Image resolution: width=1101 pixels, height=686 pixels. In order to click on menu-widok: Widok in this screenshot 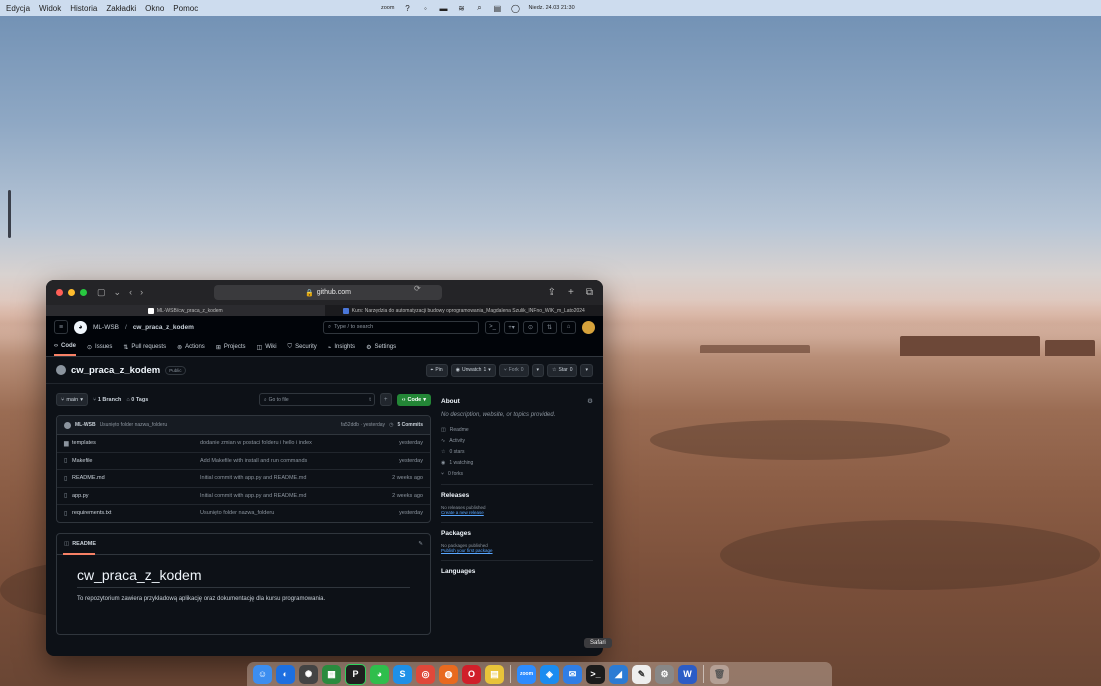, I will do `click(50, 8)`.